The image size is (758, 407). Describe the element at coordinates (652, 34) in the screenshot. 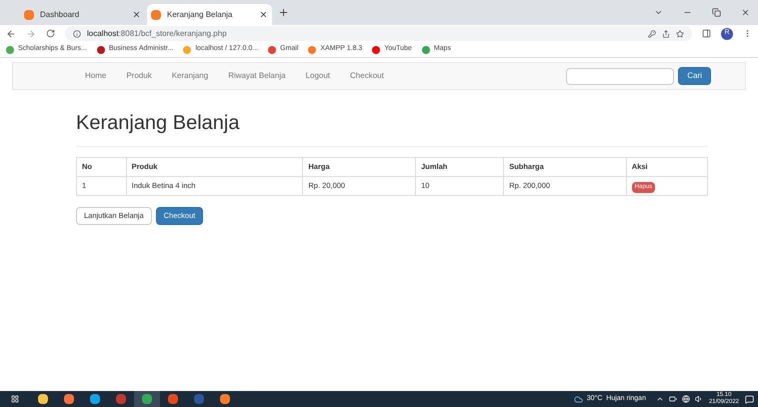

I see `key-icon` at that location.